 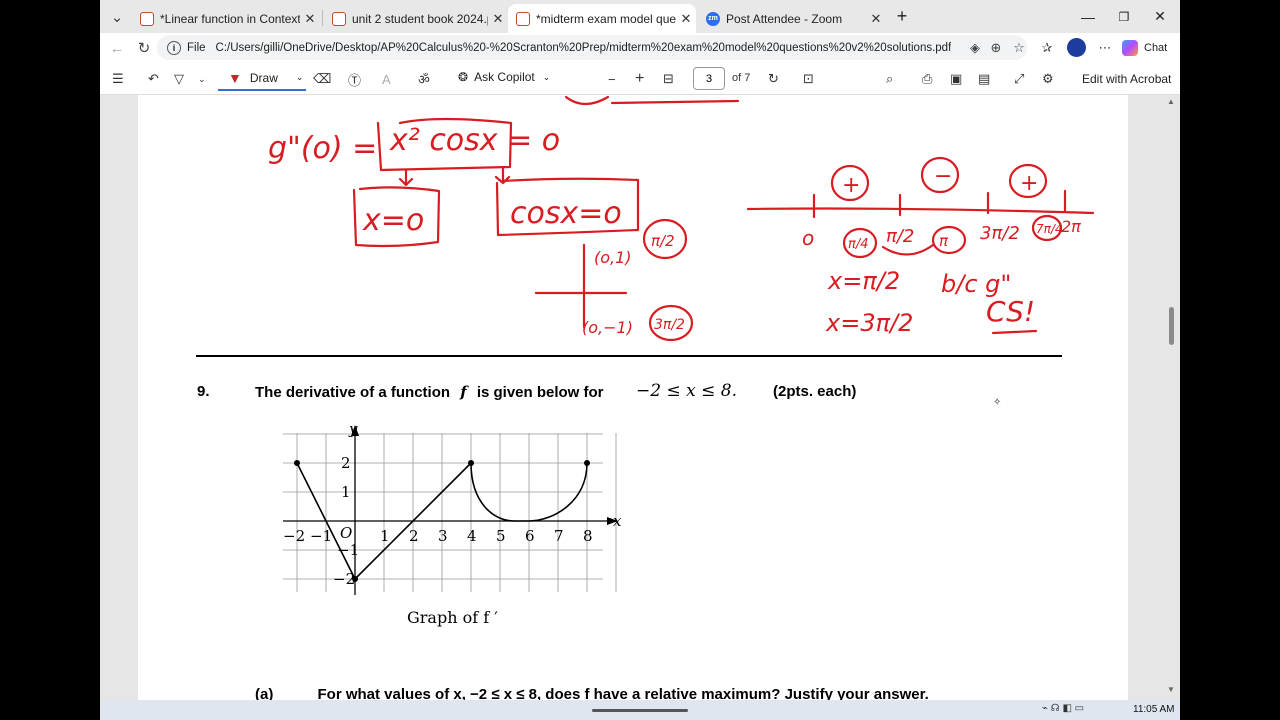 What do you see at coordinates (322, 148) in the screenshot?
I see `ink-g-double-prime: g"(o) =` at bounding box center [322, 148].